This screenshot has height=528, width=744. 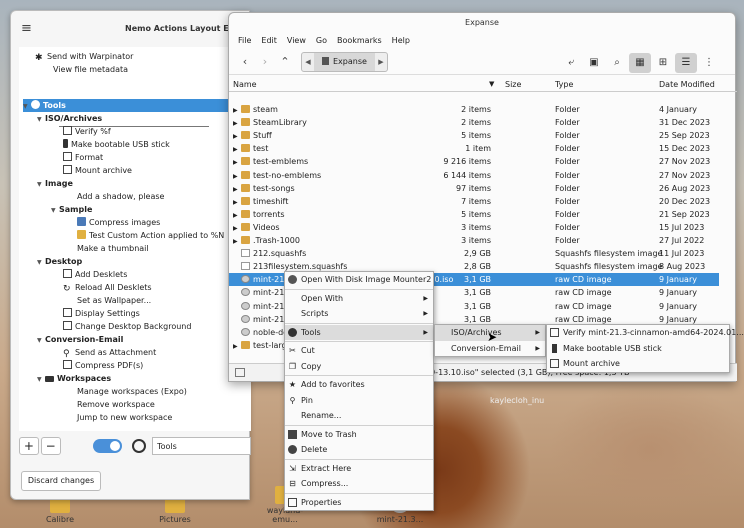 I want to click on tree-item-add-desklets: Add Desklets, so click(x=95, y=274).